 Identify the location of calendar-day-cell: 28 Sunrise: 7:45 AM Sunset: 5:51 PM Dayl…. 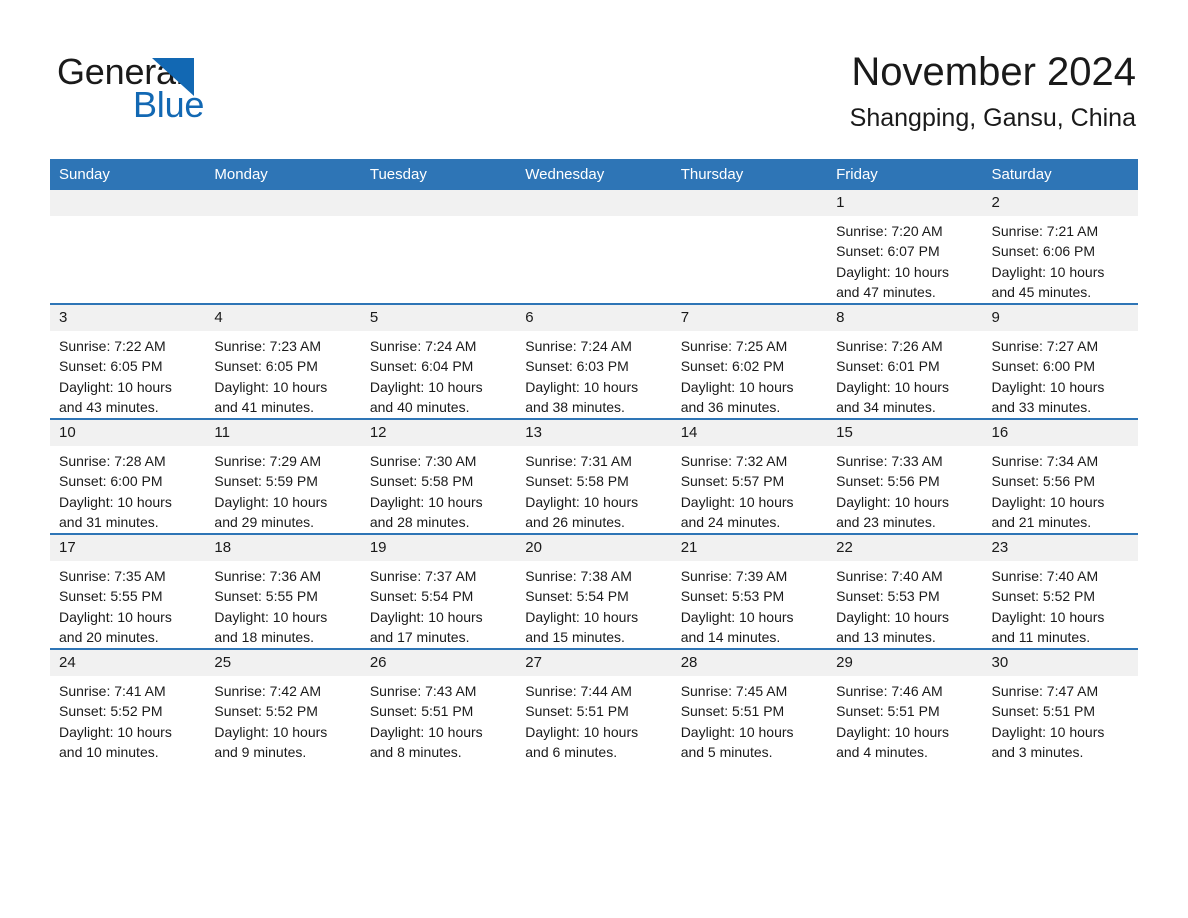
(749, 705).